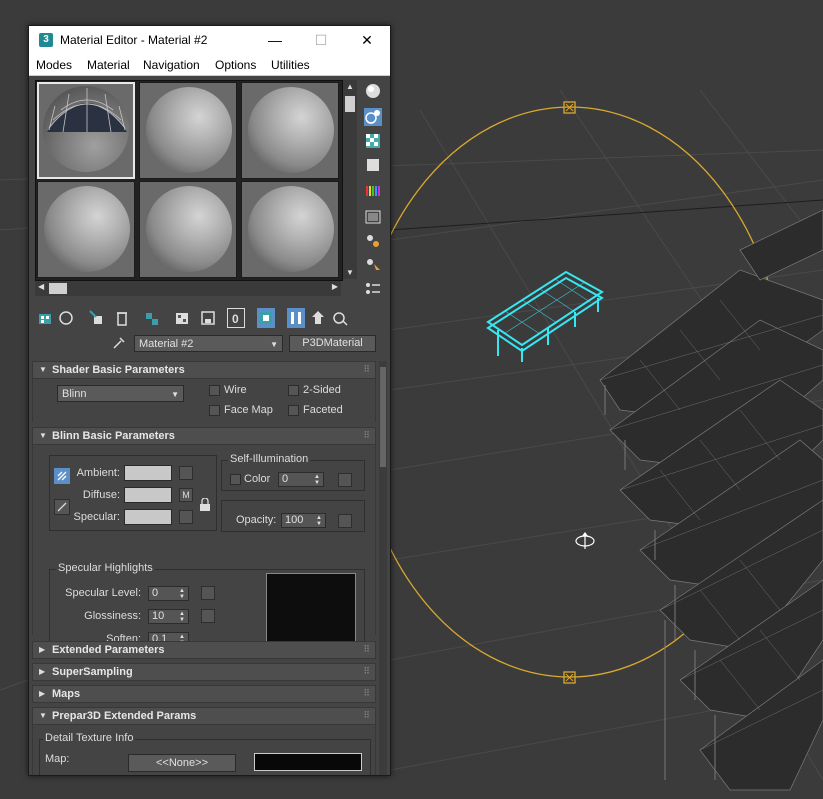 The image size is (823, 799). What do you see at coordinates (236, 318) in the screenshot?
I see `id-zero-icon: 0` at bounding box center [236, 318].